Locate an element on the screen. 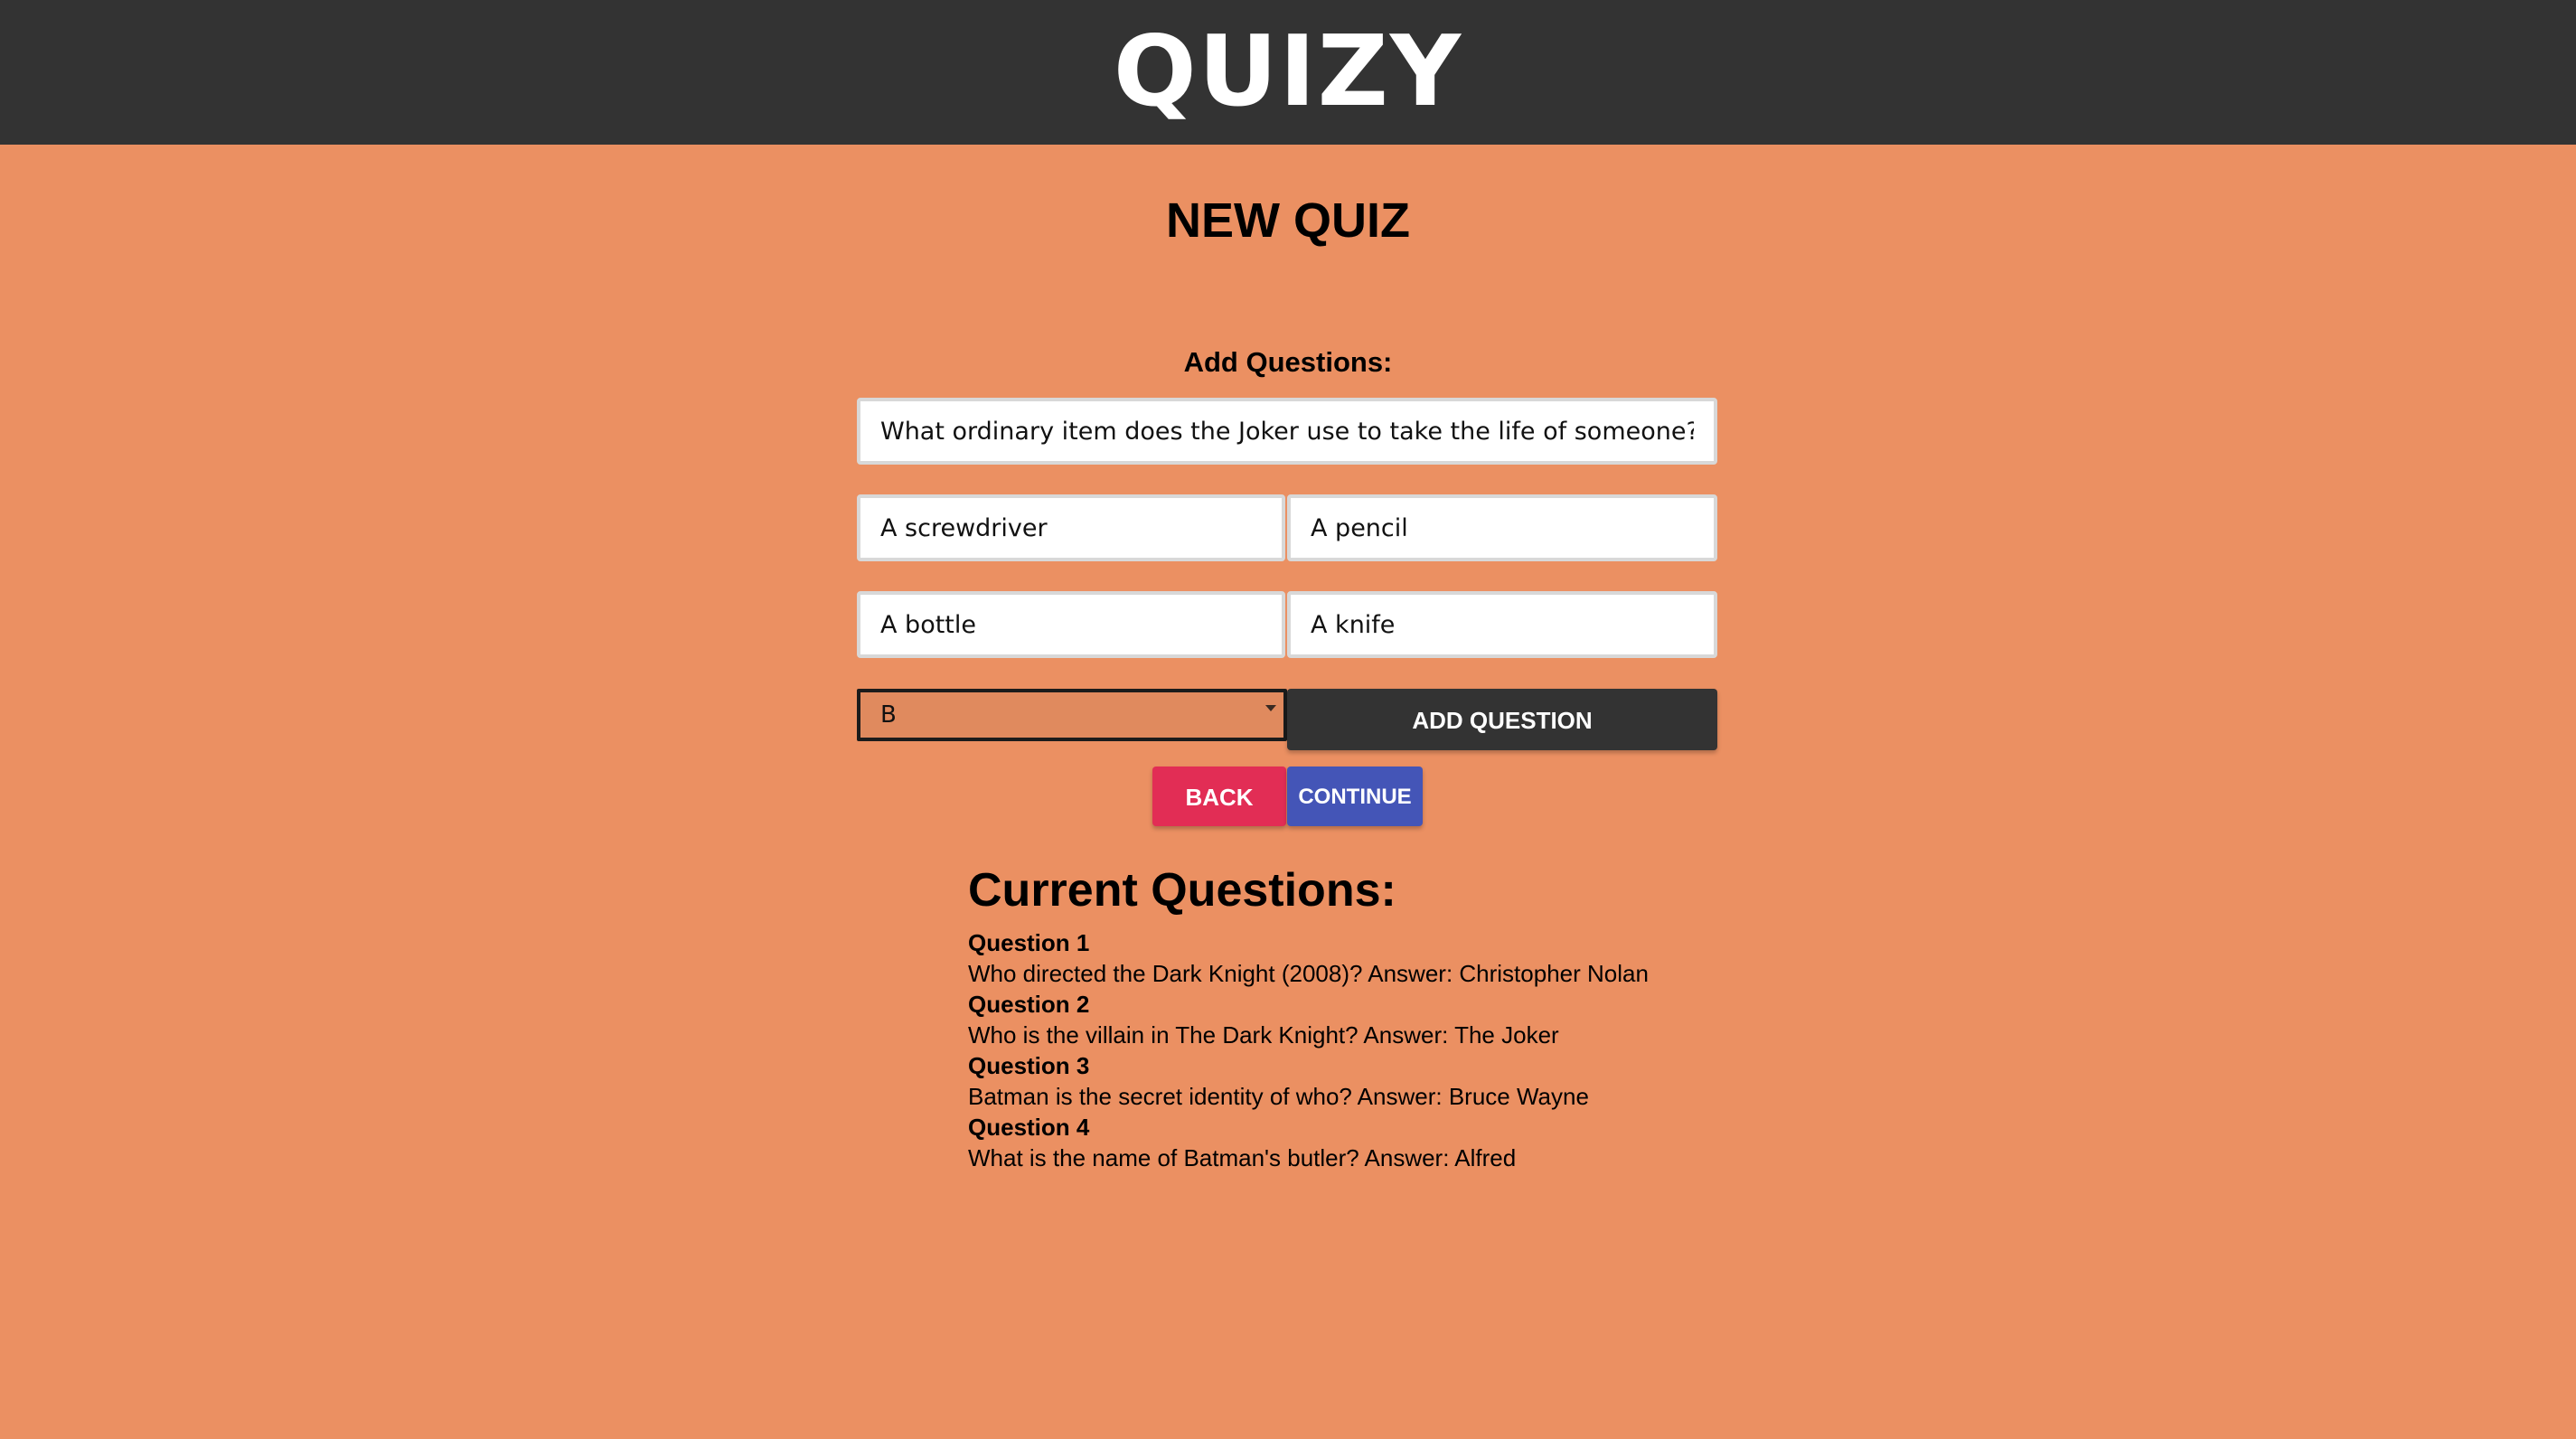  question-input is located at coordinates (1287, 432).